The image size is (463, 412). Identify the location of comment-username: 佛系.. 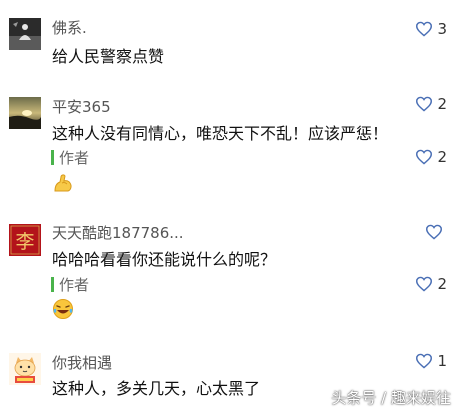
(69, 27).